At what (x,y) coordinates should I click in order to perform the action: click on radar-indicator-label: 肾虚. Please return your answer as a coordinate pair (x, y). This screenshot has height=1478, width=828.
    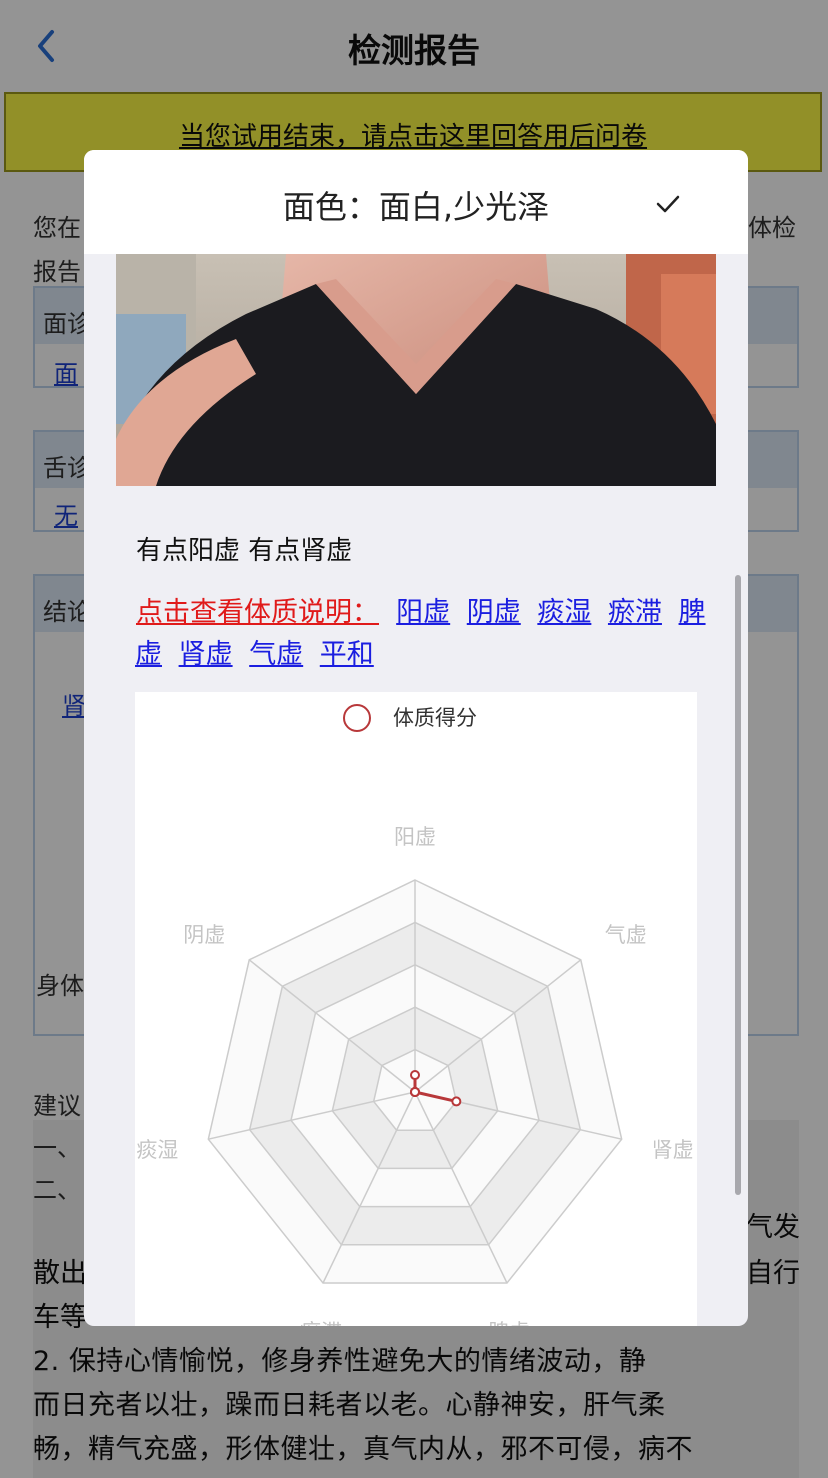
    Looking at the image, I should click on (673, 1150).